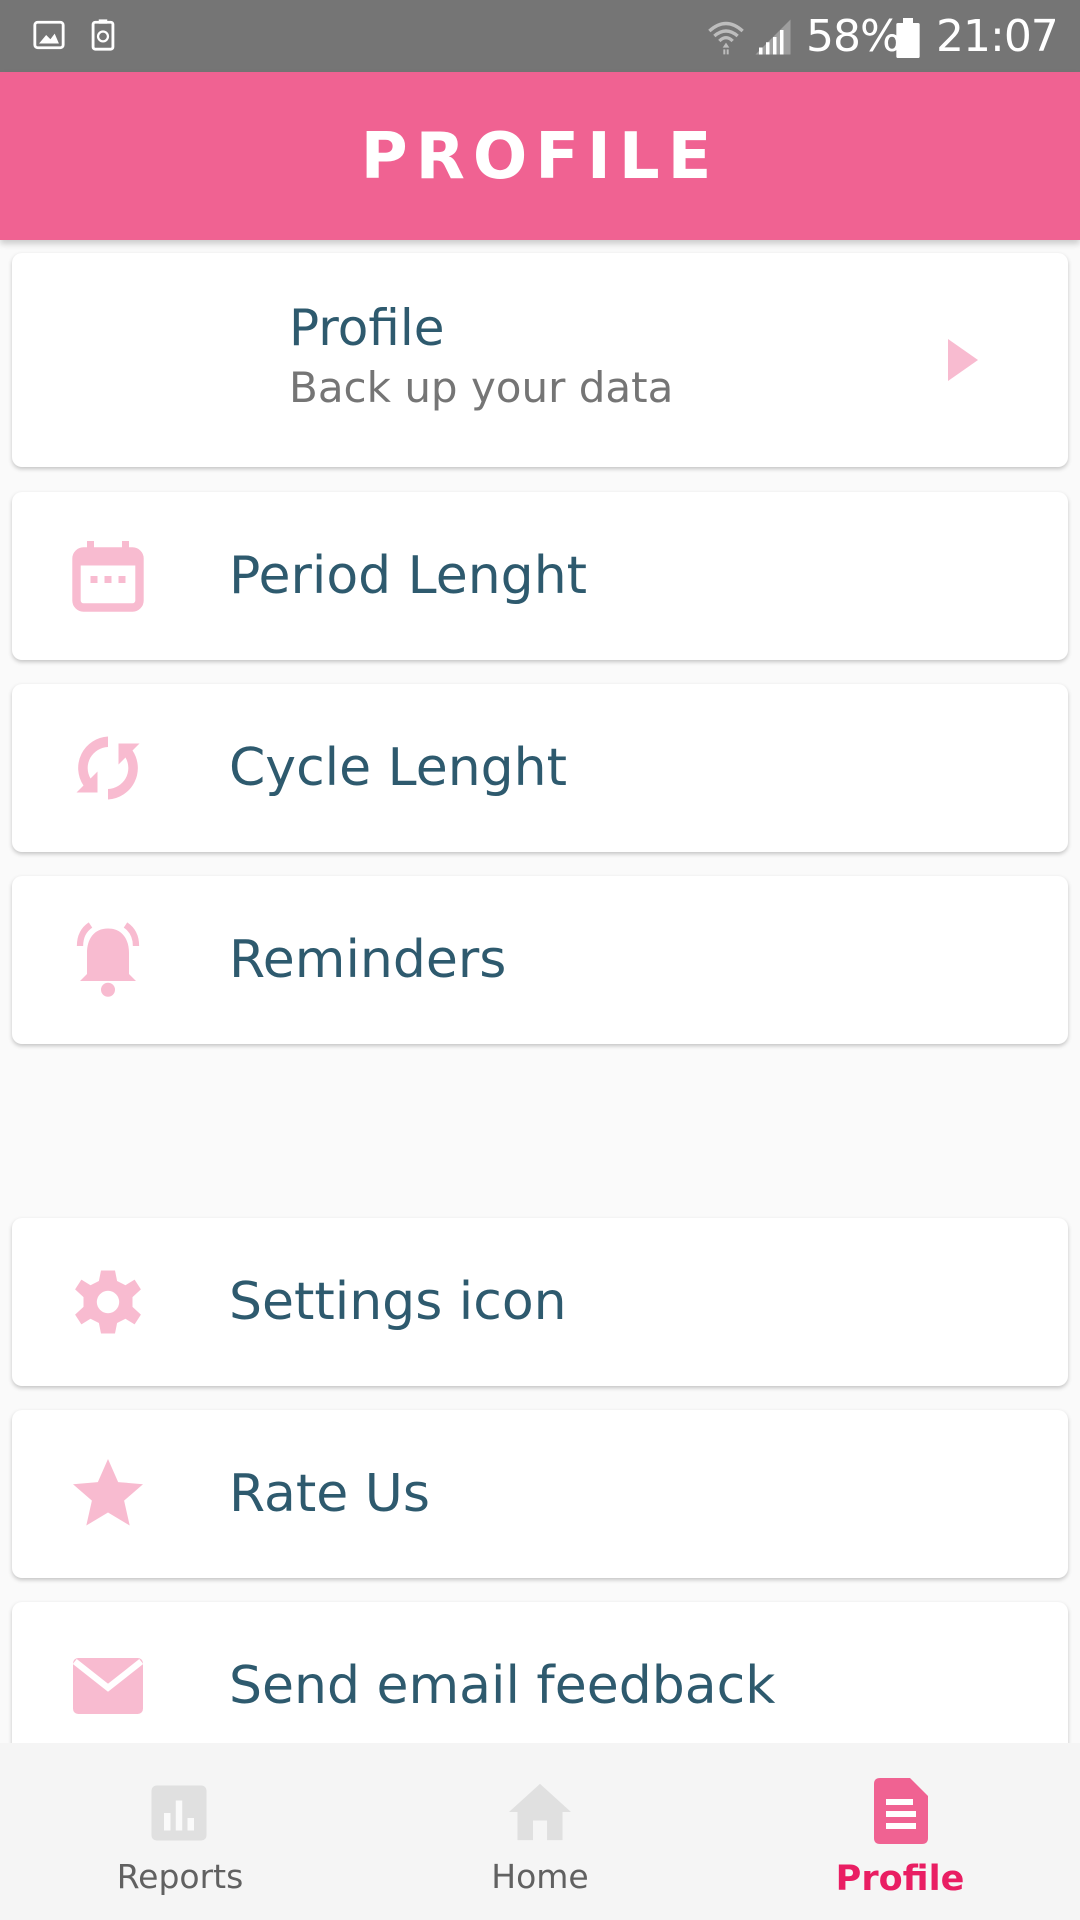 Image resolution: width=1080 pixels, height=1920 pixels. What do you see at coordinates (398, 768) in the screenshot?
I see `menu-item-label: Cycle Lenght` at bounding box center [398, 768].